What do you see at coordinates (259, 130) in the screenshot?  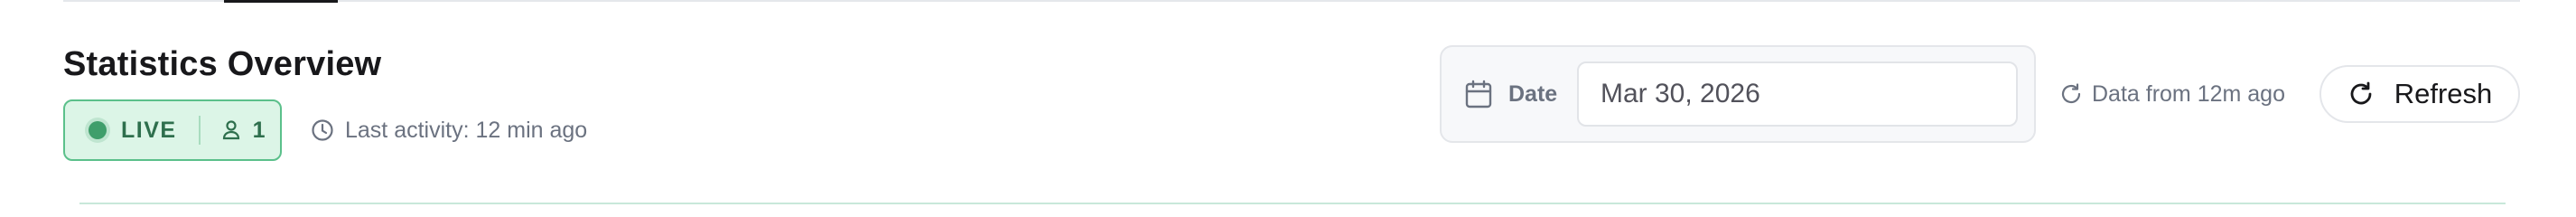 I see `viewer-count: 1` at bounding box center [259, 130].